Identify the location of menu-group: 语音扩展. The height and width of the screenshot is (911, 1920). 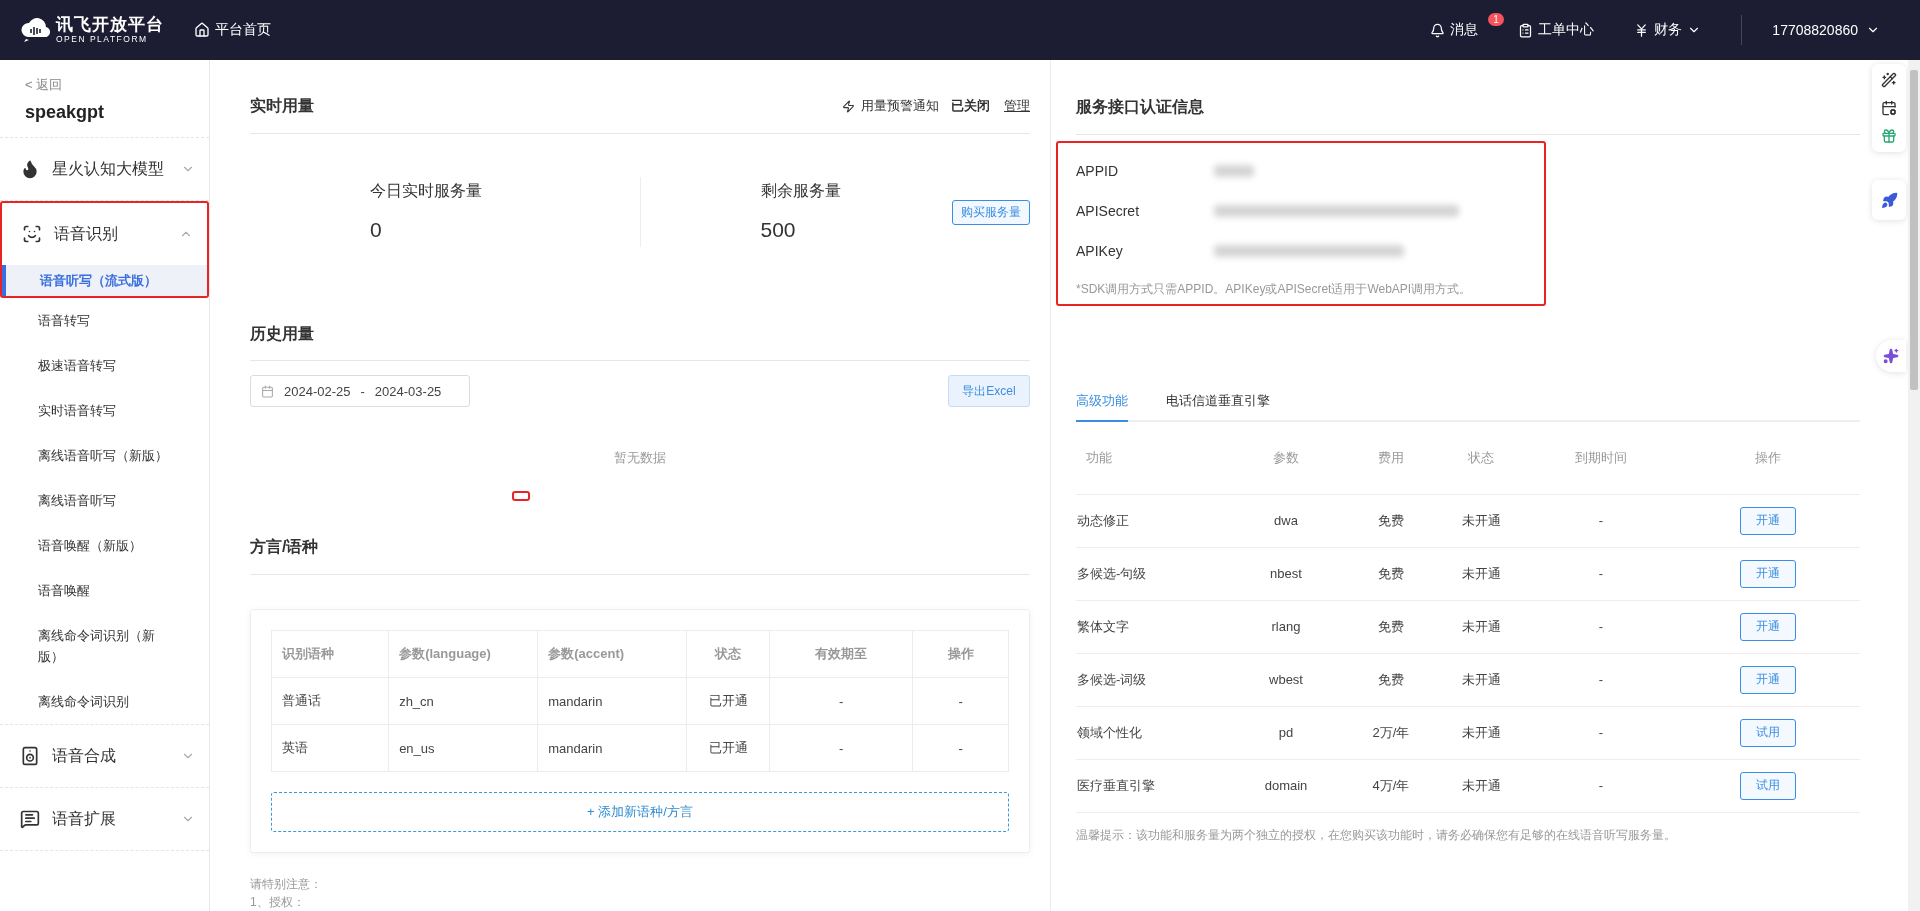
(104, 819).